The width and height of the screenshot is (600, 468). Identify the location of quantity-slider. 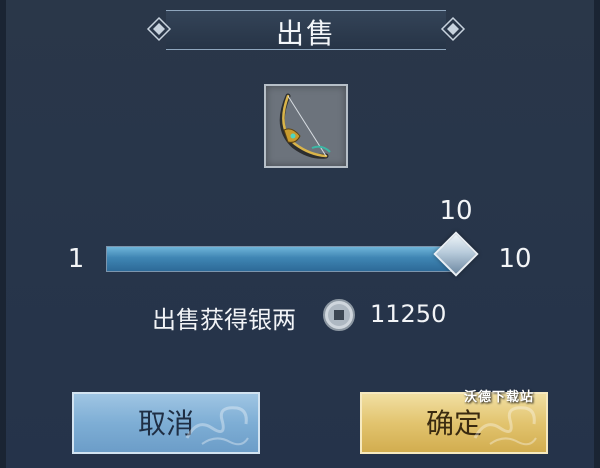
(281, 259).